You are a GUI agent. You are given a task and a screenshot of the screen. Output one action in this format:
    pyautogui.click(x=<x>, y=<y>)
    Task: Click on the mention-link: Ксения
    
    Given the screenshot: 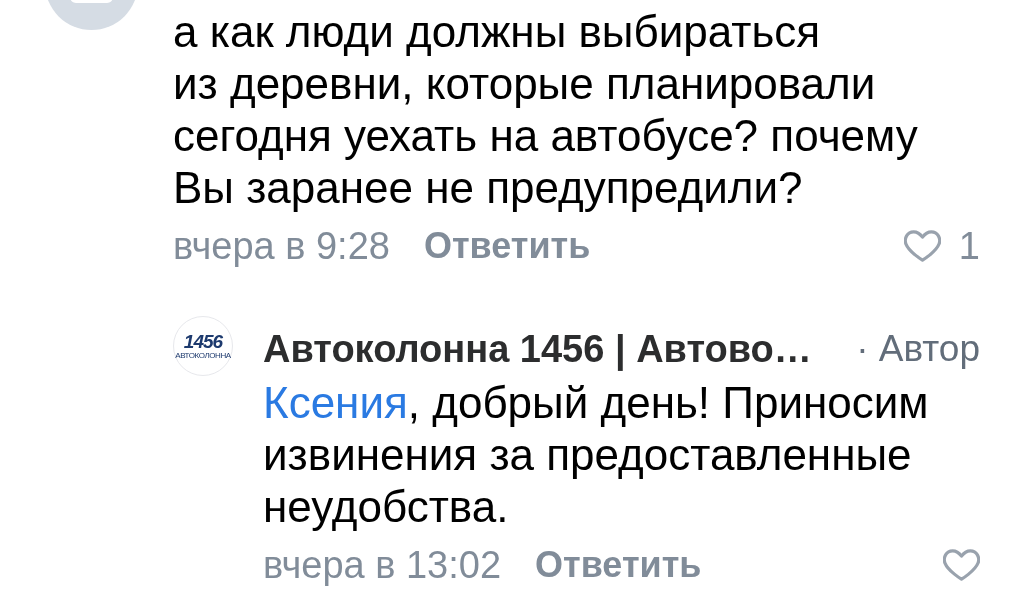 What is the action you would take?
    pyautogui.click(x=335, y=402)
    